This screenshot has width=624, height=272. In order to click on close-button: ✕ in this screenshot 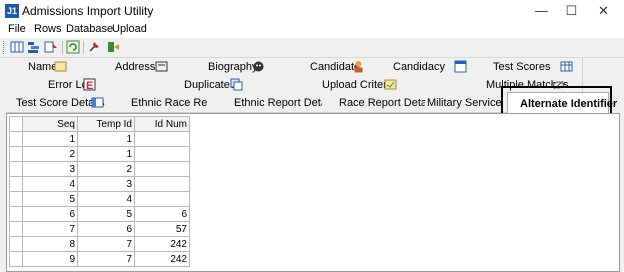, I will do `click(603, 11)`.